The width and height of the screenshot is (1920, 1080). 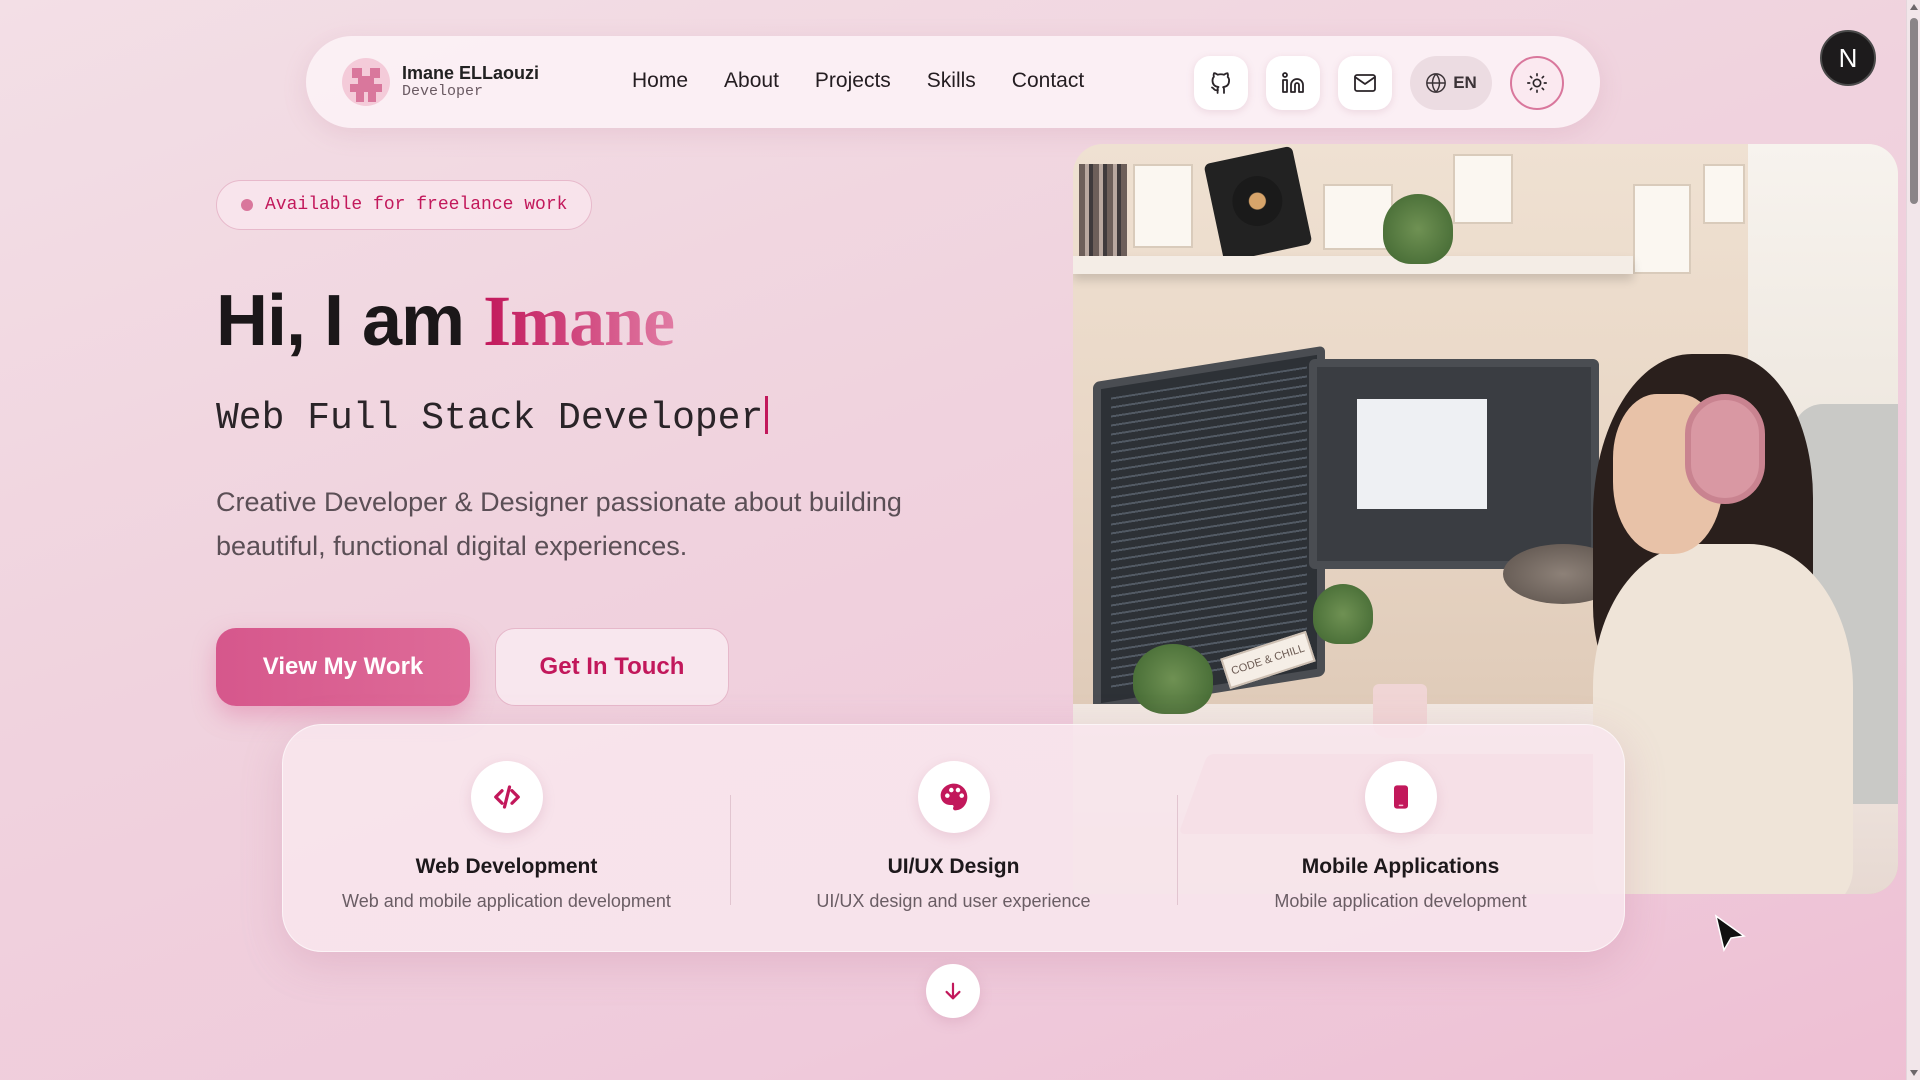 I want to click on nav-link-skills: Skills, so click(x=951, y=81).